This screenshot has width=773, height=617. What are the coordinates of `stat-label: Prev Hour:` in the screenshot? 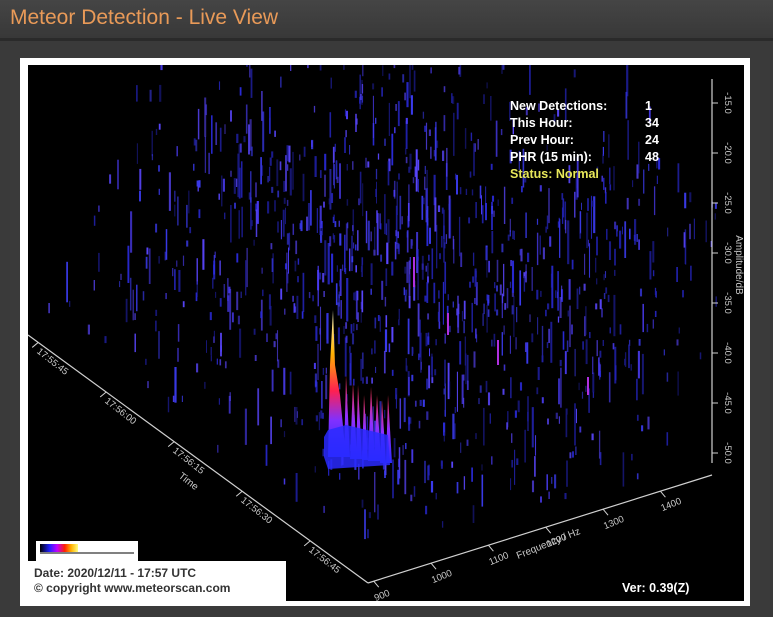 It's located at (542, 140).